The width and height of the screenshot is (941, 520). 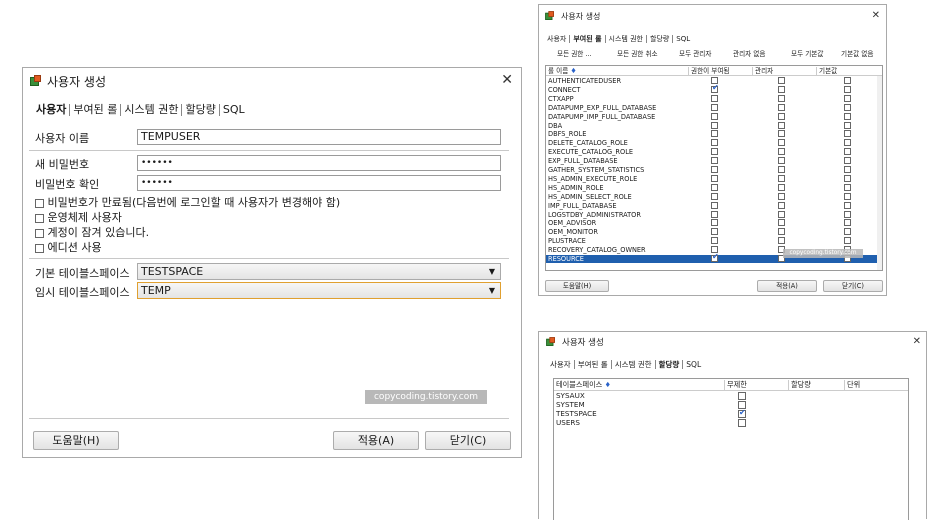 What do you see at coordinates (78, 217) in the screenshot?
I see `os-user-checkbox: 운영체제 사용자` at bounding box center [78, 217].